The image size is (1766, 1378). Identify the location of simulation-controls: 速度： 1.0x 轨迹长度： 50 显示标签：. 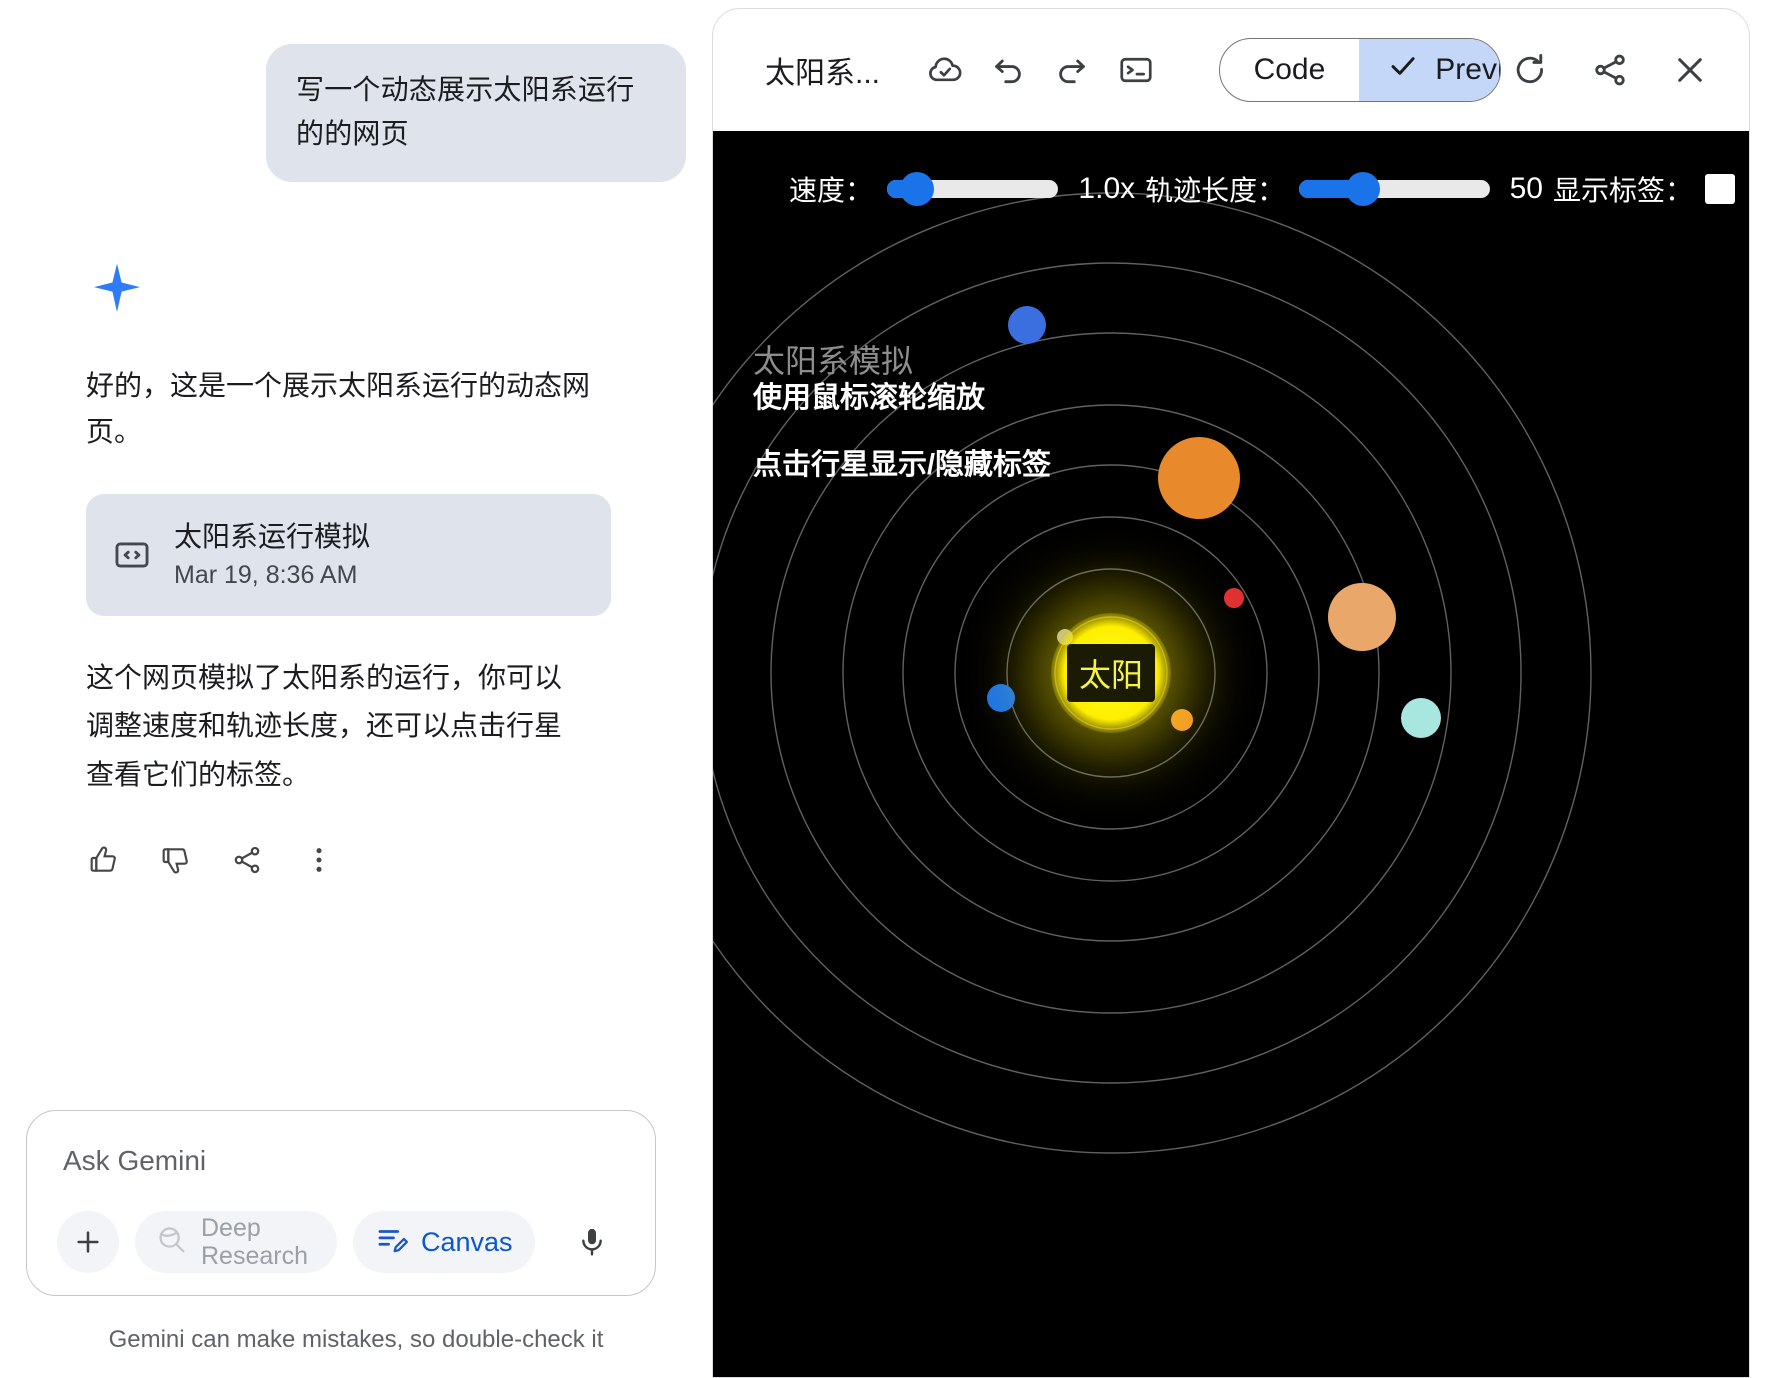
(1231, 189).